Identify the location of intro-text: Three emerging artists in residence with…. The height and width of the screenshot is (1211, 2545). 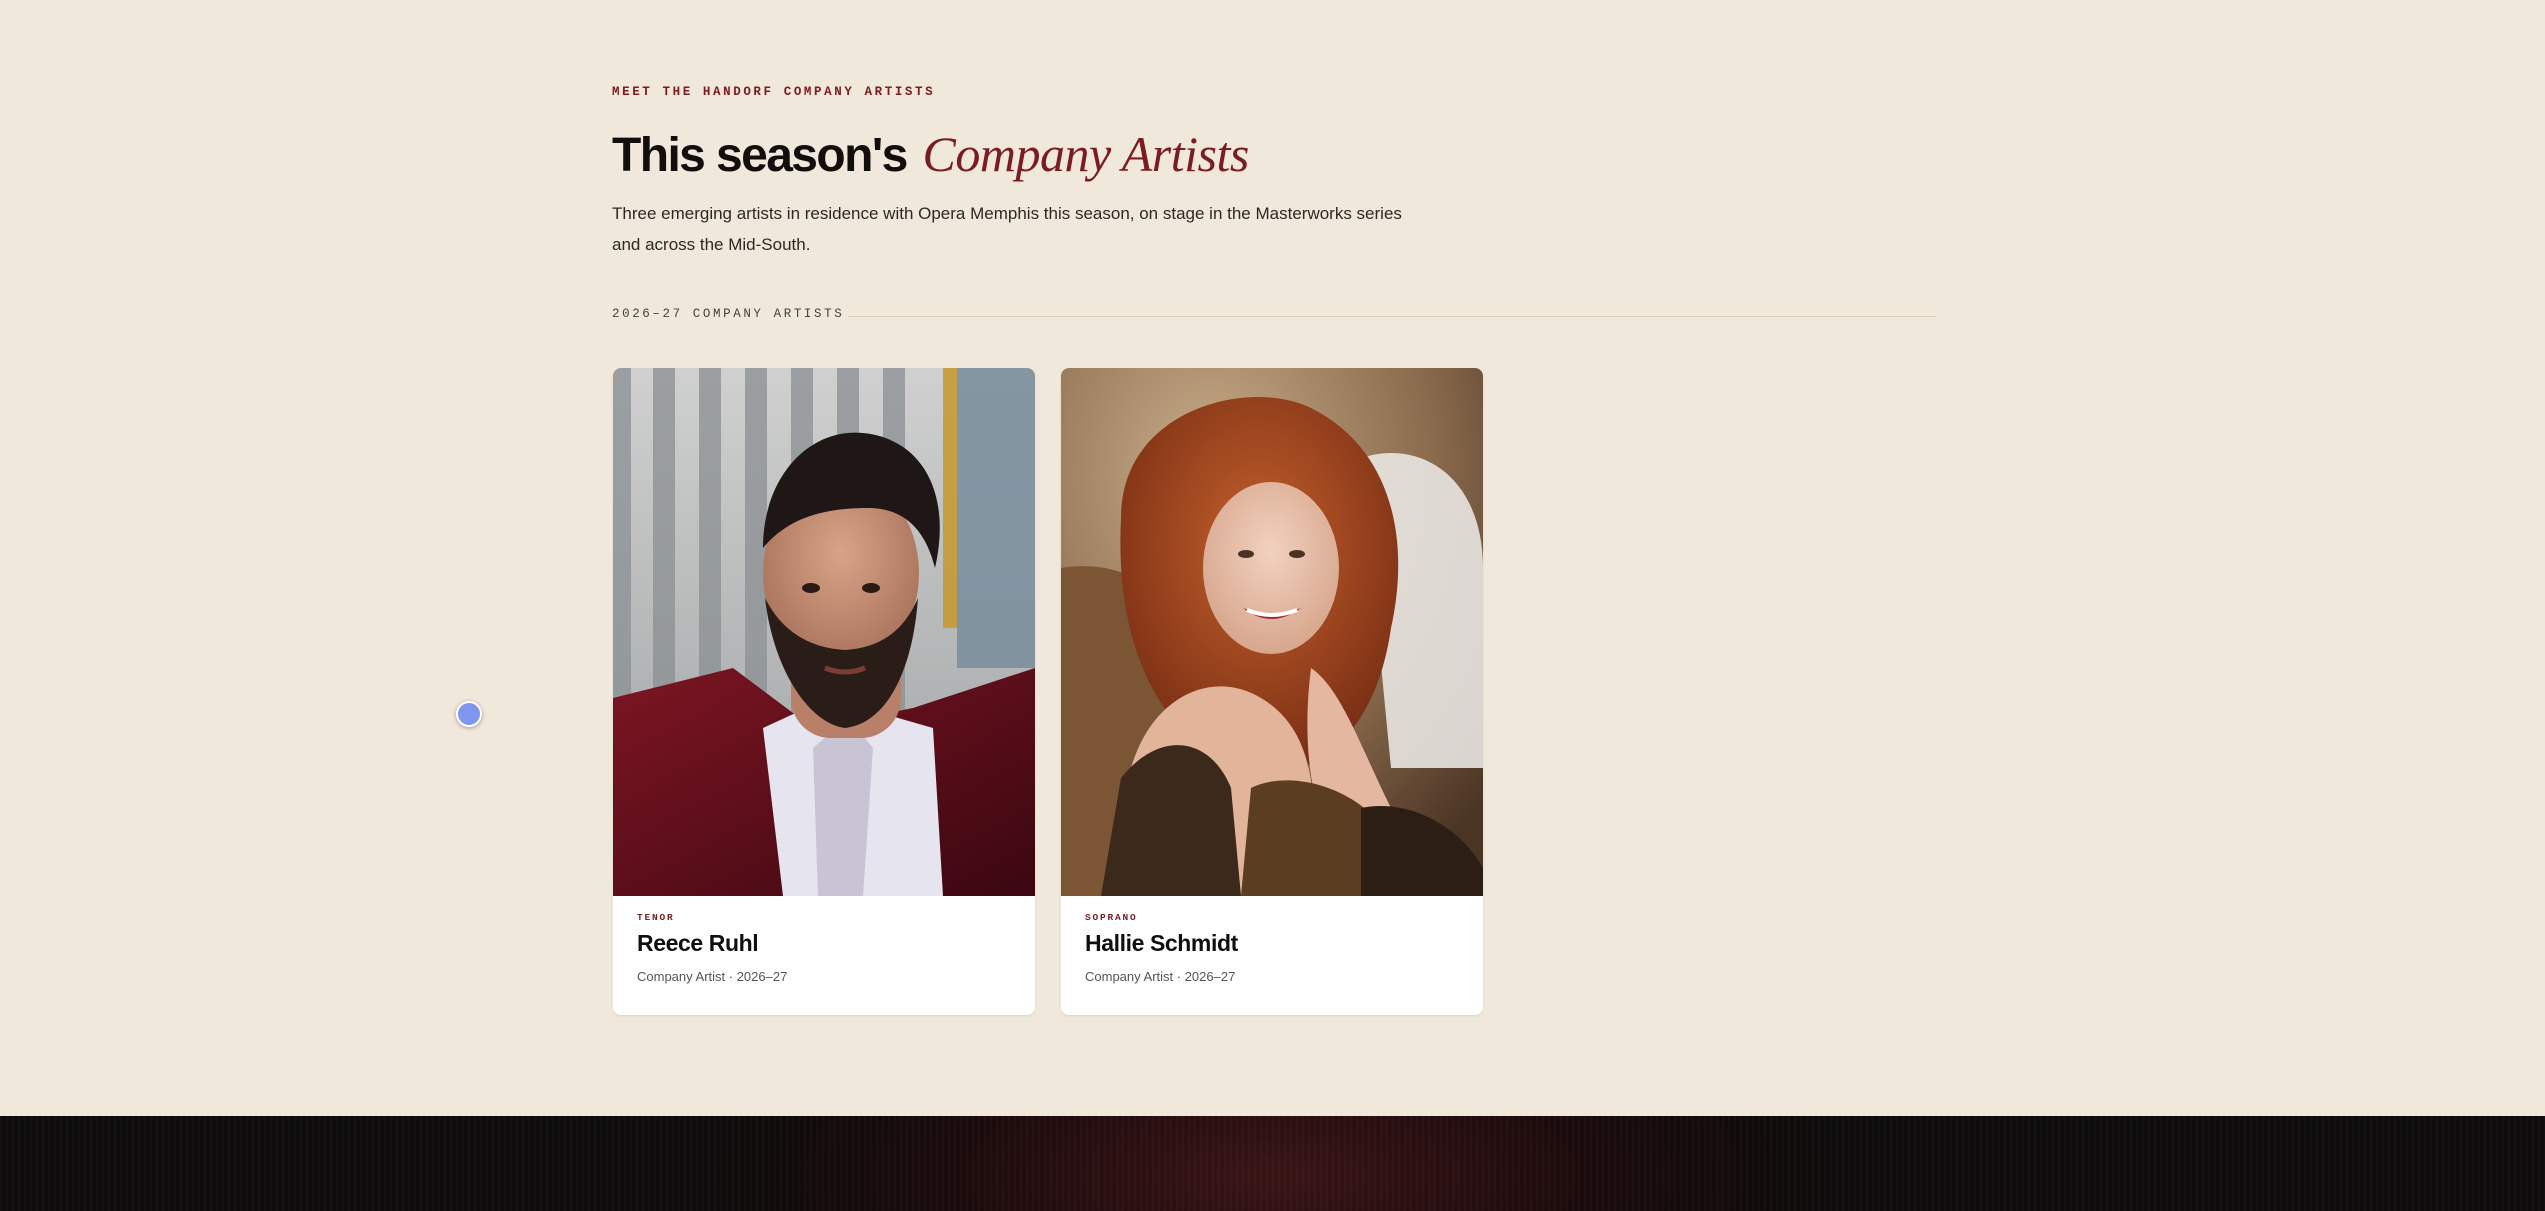
(1007, 229).